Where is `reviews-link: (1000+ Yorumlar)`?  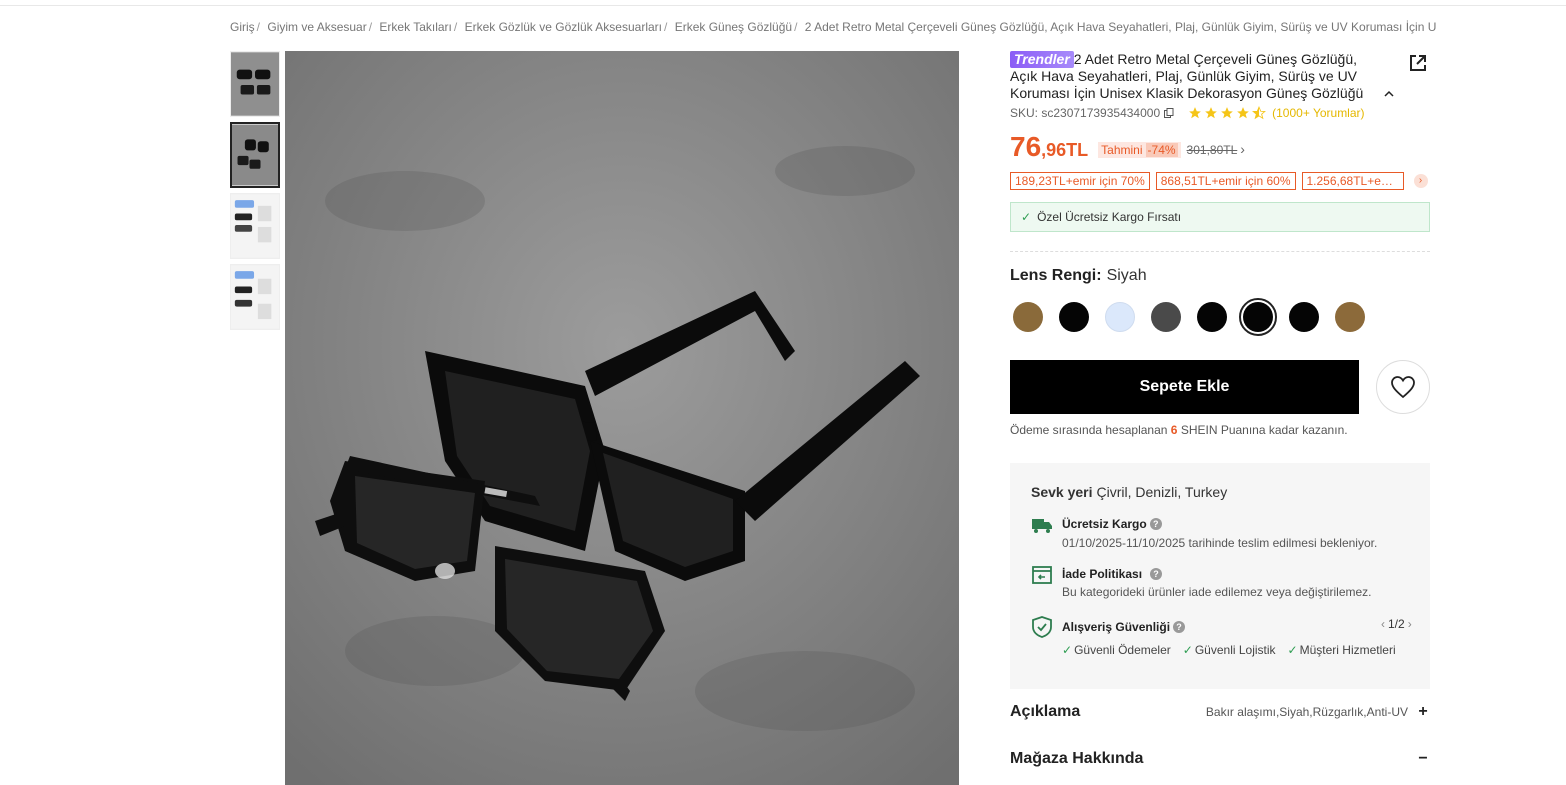
reviews-link: (1000+ Yorumlar) is located at coordinates (1318, 113).